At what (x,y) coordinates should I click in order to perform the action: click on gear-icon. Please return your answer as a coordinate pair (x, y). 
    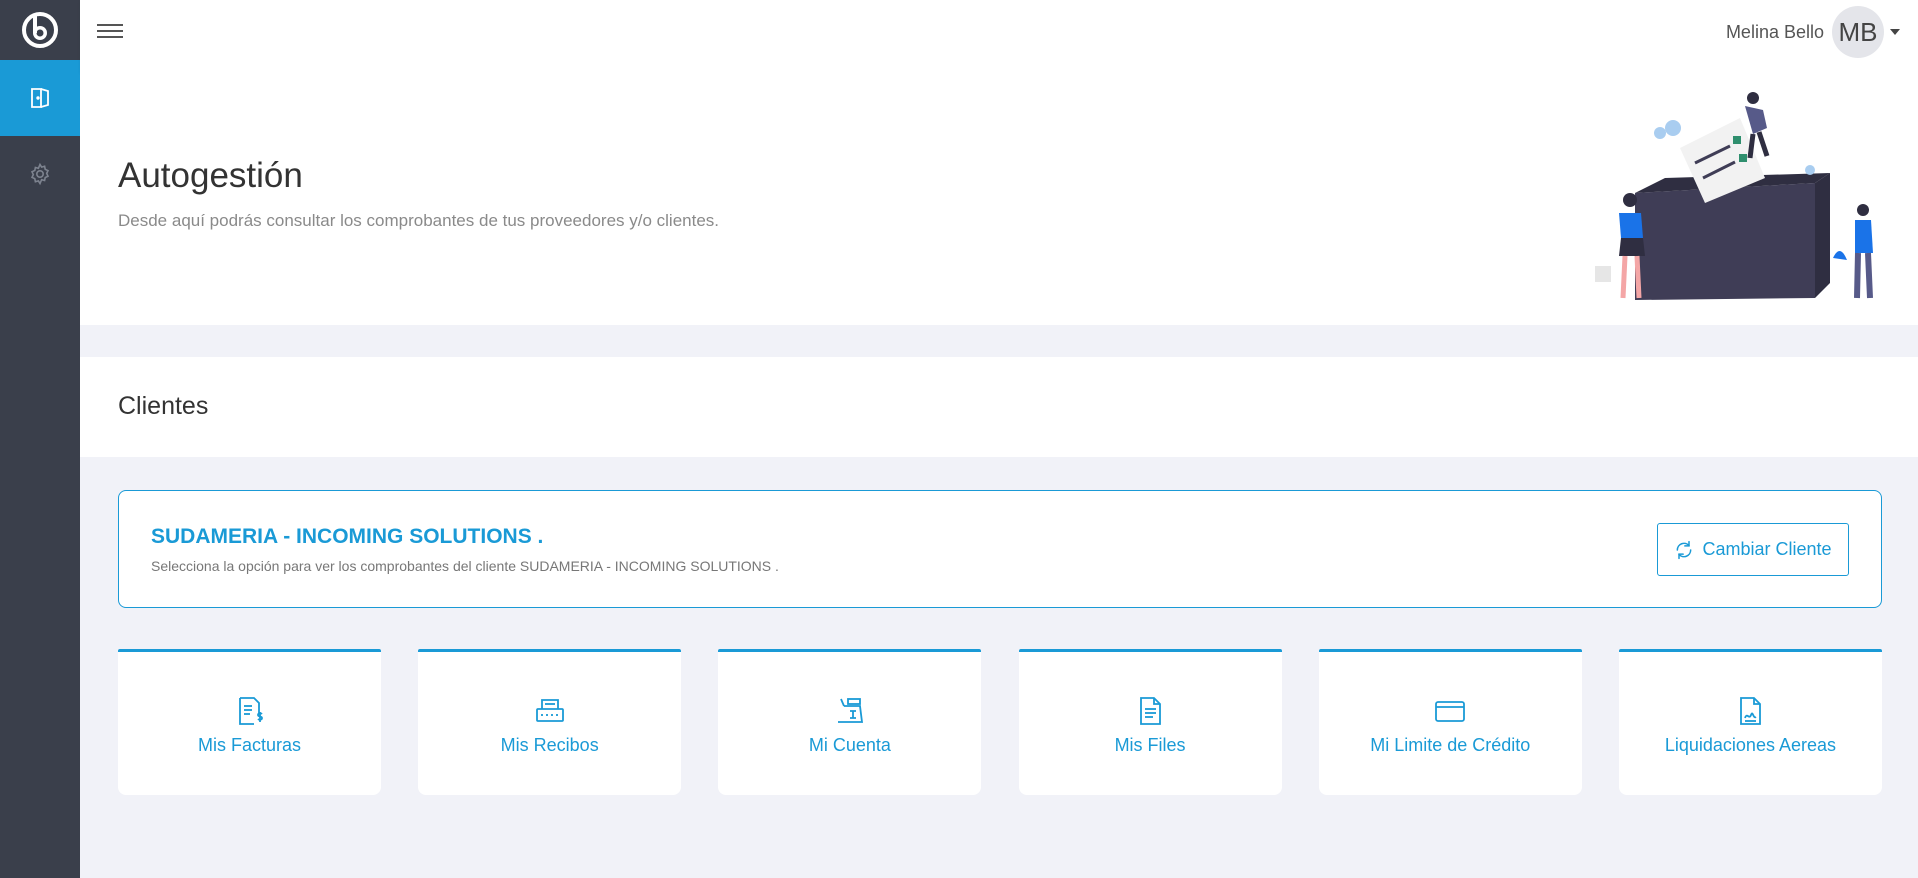
    Looking at the image, I should click on (40, 174).